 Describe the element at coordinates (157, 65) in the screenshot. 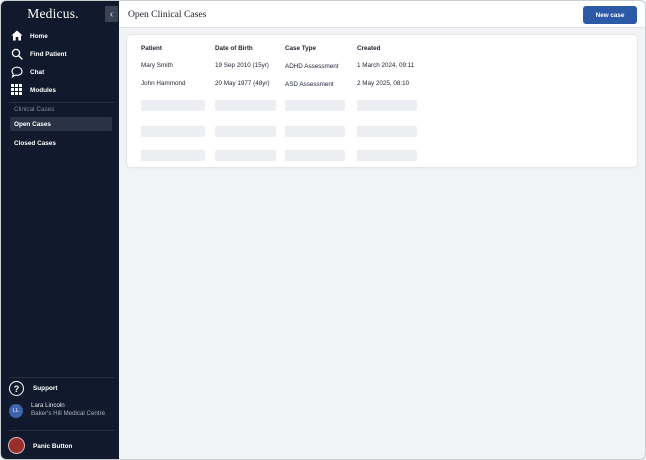

I see `cell-patient: Mary Smith` at that location.